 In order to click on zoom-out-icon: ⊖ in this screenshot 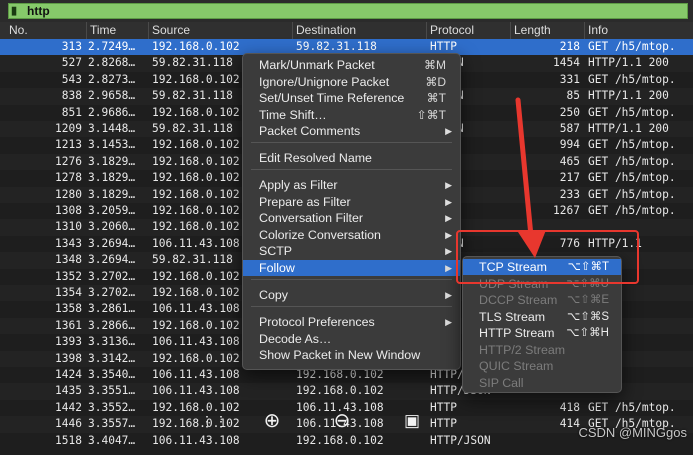, I will do `click(342, 421)`.